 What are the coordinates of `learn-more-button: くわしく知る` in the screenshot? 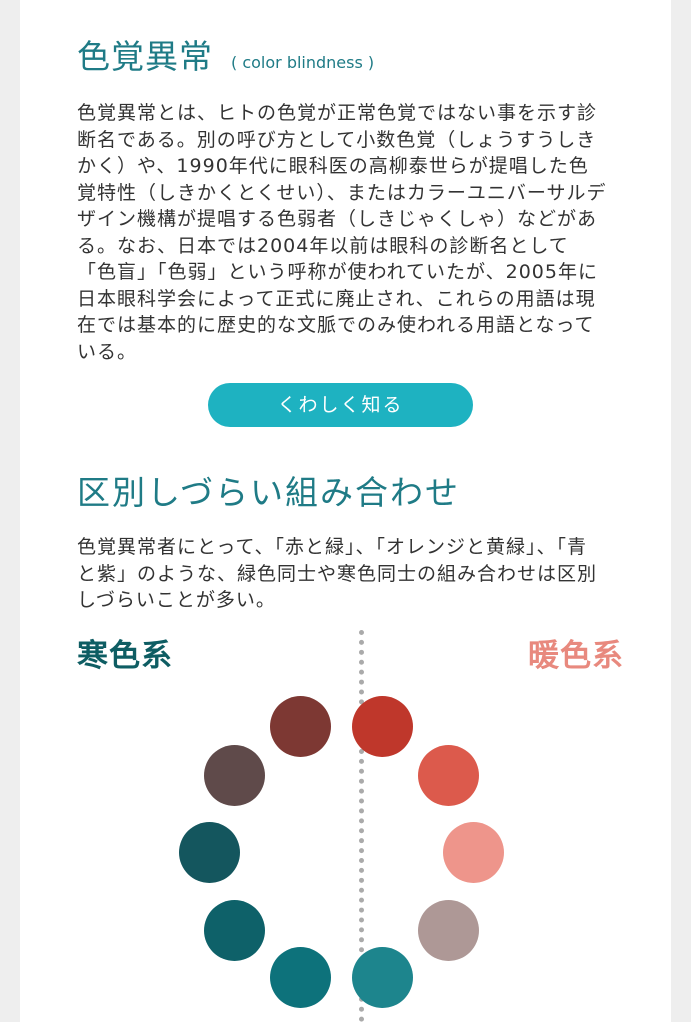 It's located at (340, 405).